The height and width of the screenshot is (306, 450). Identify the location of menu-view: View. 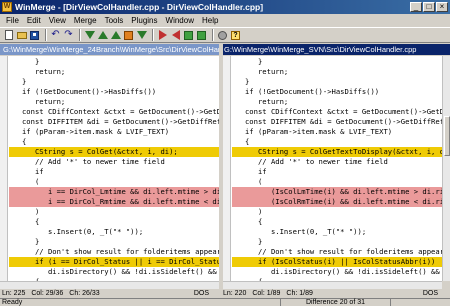
(57, 20).